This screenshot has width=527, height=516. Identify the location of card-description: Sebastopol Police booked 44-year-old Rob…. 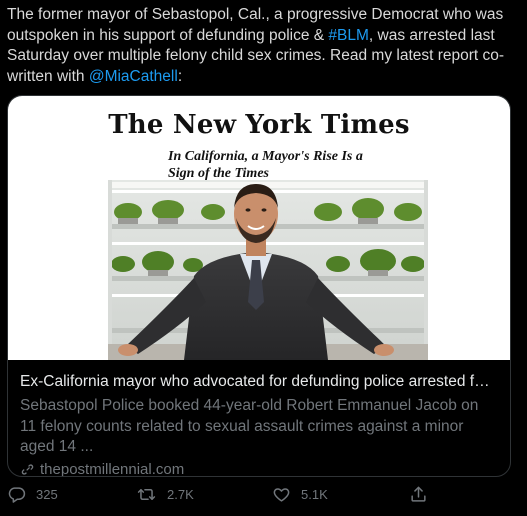
(249, 426).